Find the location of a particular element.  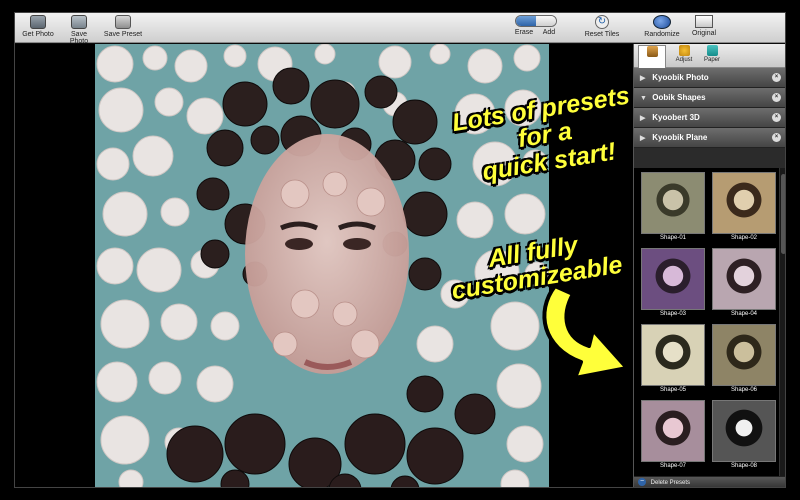

preset-group-kyoobik-plane: ▶ Kyoobik Plane × is located at coordinates (709, 138).